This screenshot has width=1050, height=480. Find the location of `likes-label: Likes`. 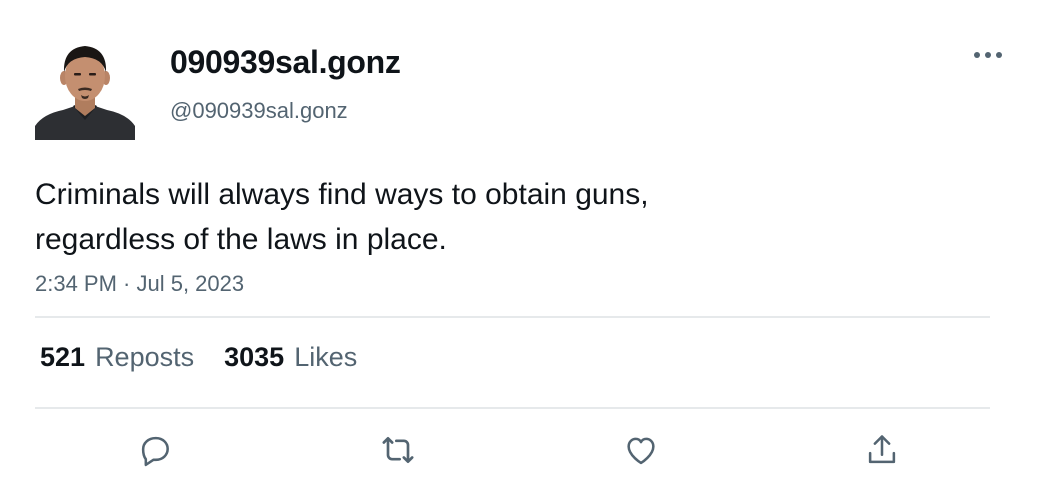

likes-label: Likes is located at coordinates (326, 357).